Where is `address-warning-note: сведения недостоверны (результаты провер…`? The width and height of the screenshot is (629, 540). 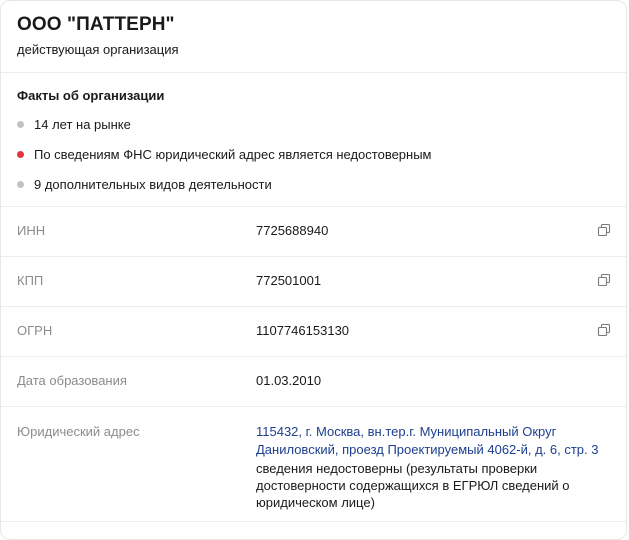 address-warning-note: сведения недостоверны (результаты провер… is located at coordinates (413, 485).